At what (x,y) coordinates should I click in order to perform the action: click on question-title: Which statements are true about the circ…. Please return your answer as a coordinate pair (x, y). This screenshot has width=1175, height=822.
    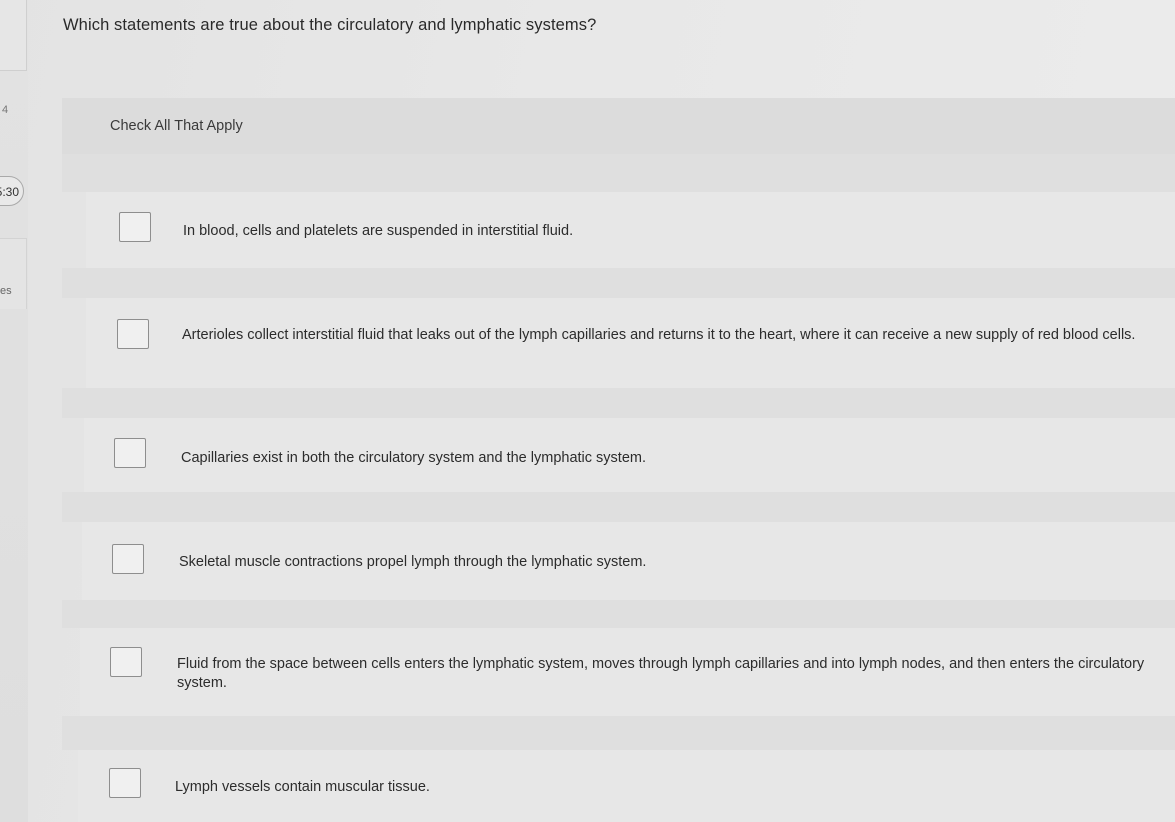
    Looking at the image, I should click on (330, 25).